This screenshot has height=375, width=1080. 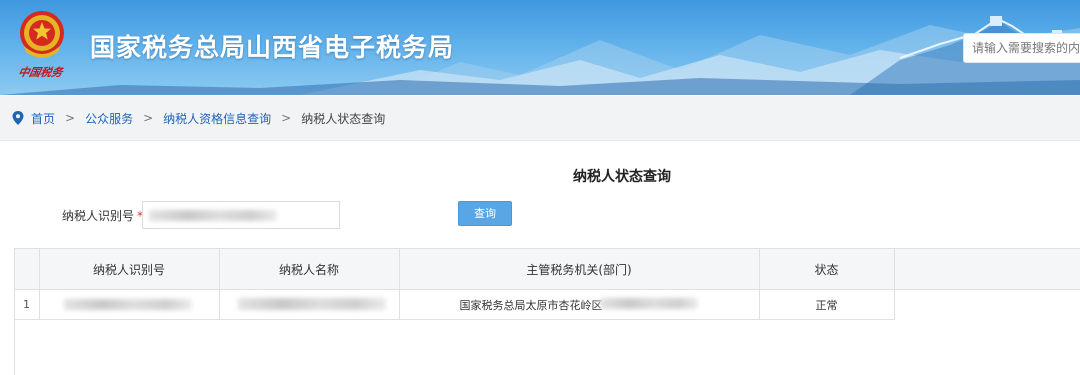 What do you see at coordinates (129, 269) in the screenshot?
I see `header-tin: 纳税人识别号` at bounding box center [129, 269].